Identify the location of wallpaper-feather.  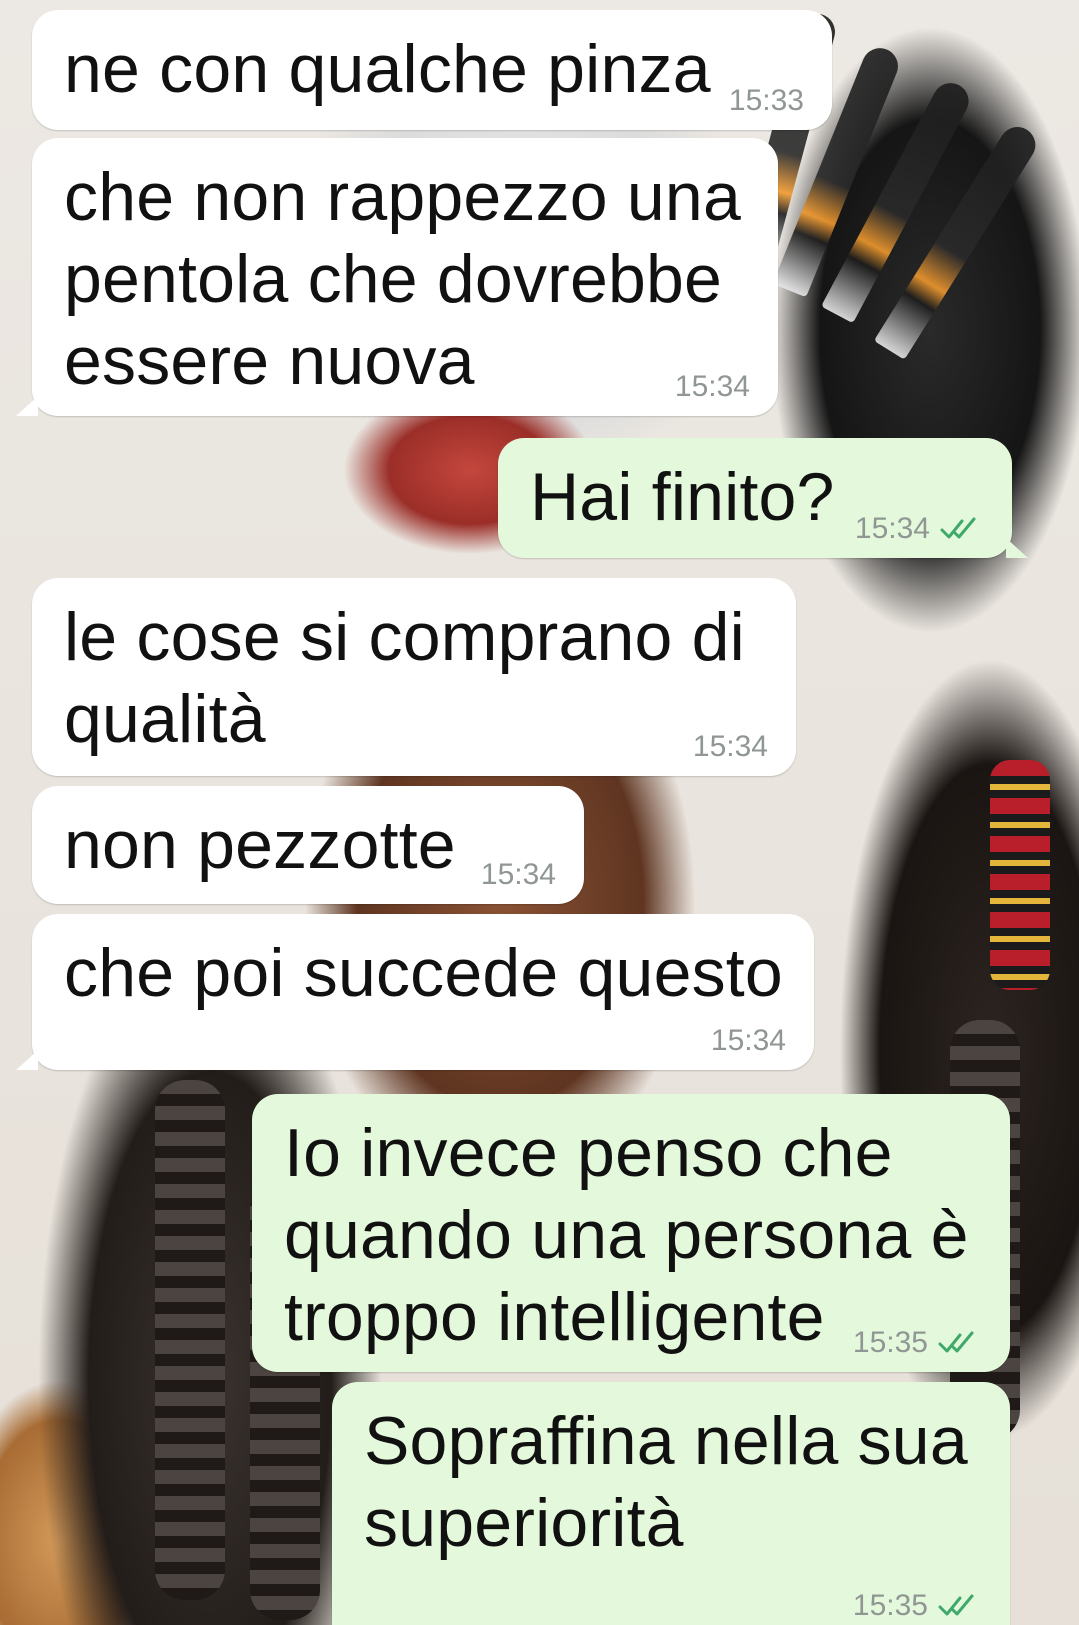
(958, 240).